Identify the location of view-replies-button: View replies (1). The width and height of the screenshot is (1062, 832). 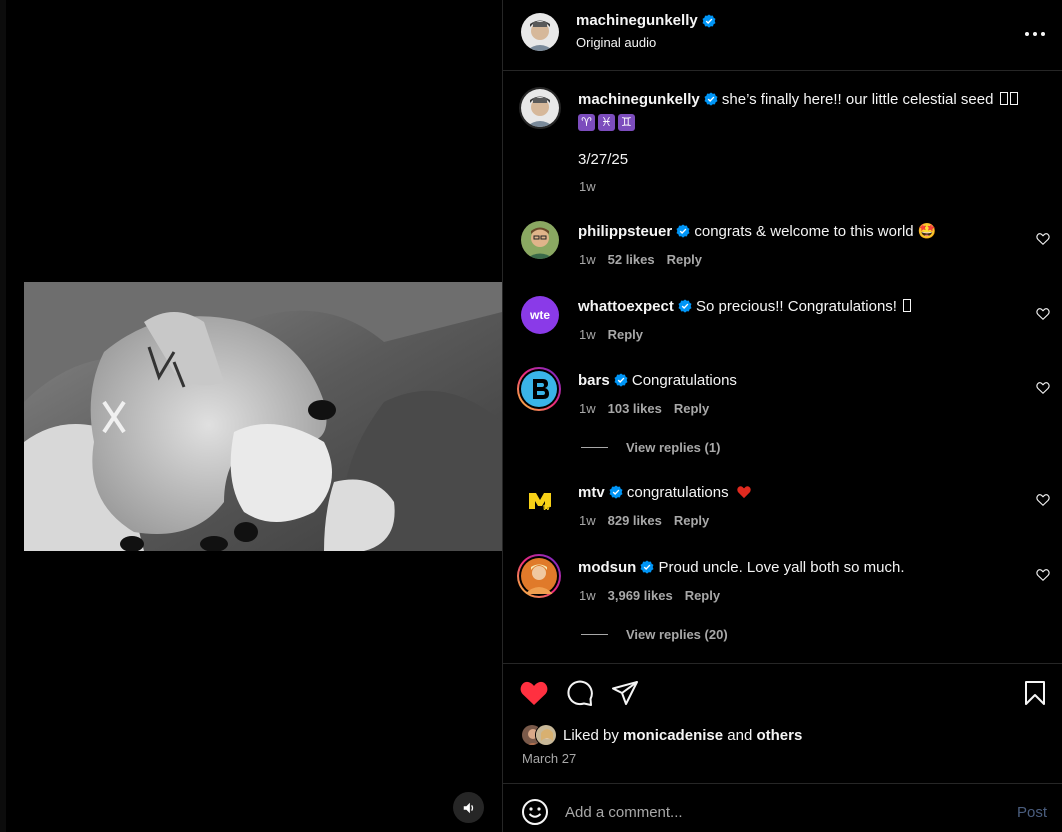
(650, 447).